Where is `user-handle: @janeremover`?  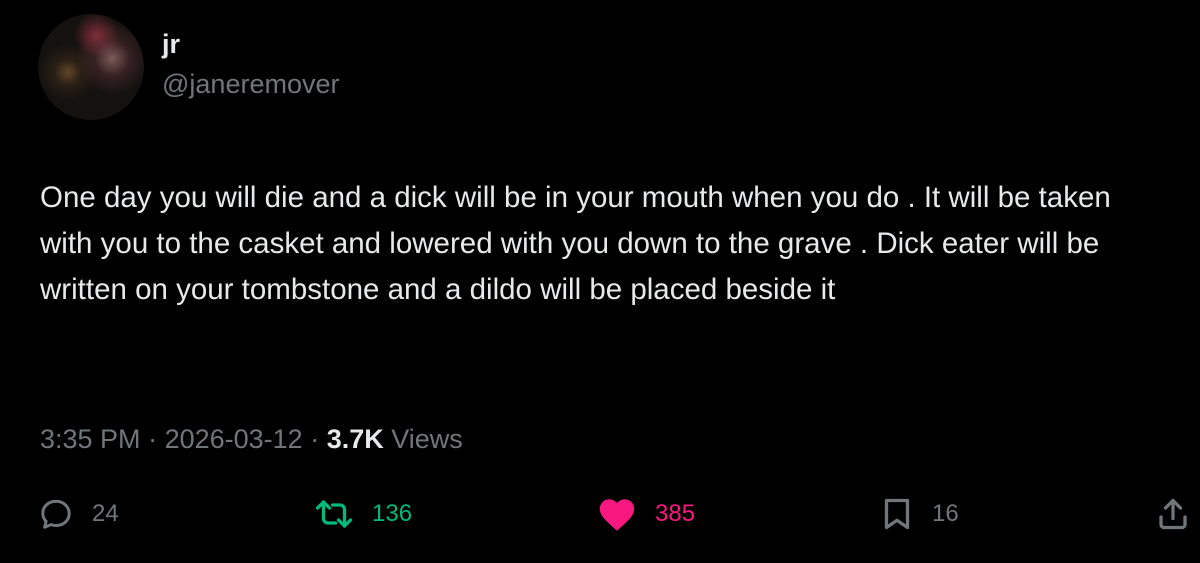
user-handle: @janeremover is located at coordinates (250, 84).